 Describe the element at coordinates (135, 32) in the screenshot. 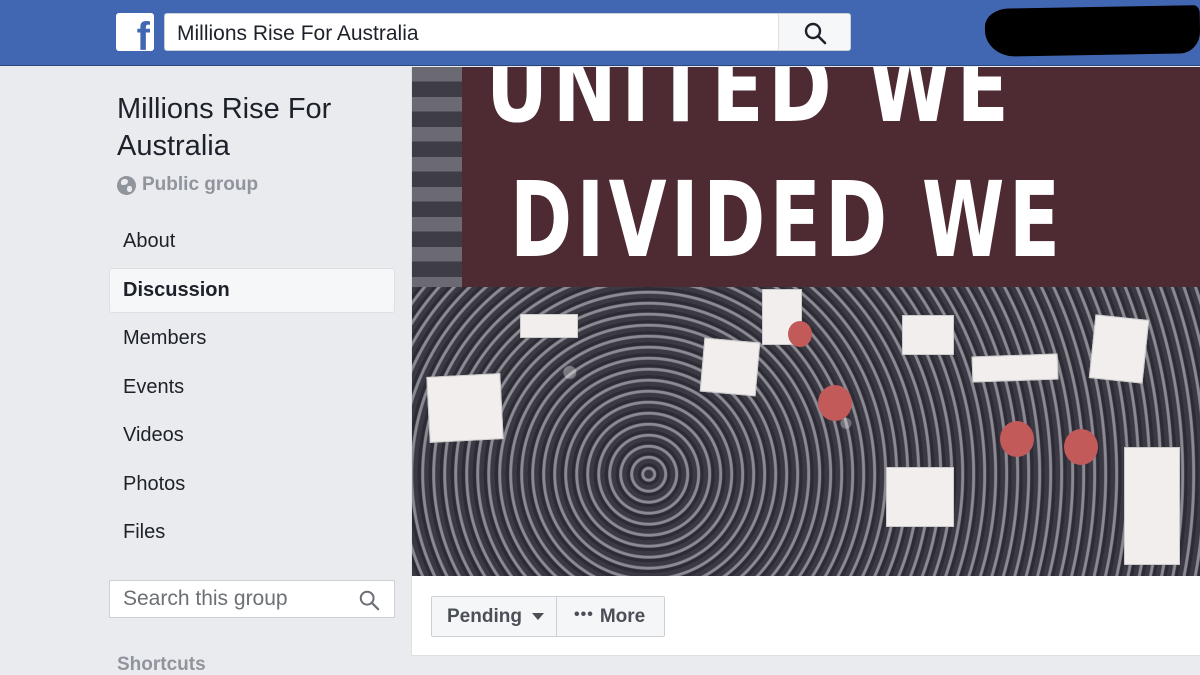

I see `facebook-logo-icon: f` at that location.